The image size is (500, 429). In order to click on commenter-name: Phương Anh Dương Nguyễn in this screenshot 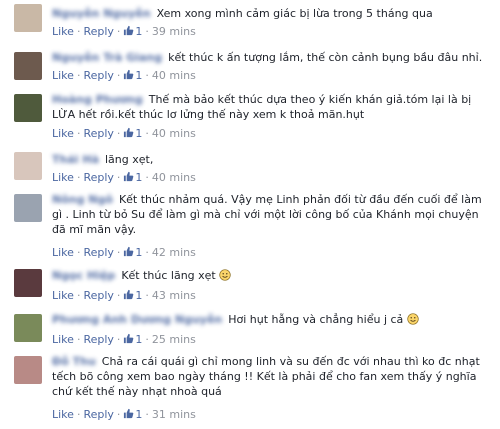, I will do `click(137, 319)`.